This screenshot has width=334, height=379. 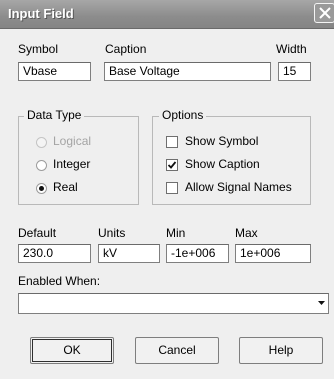 What do you see at coordinates (112, 233) in the screenshot?
I see `units-label: Units` at bounding box center [112, 233].